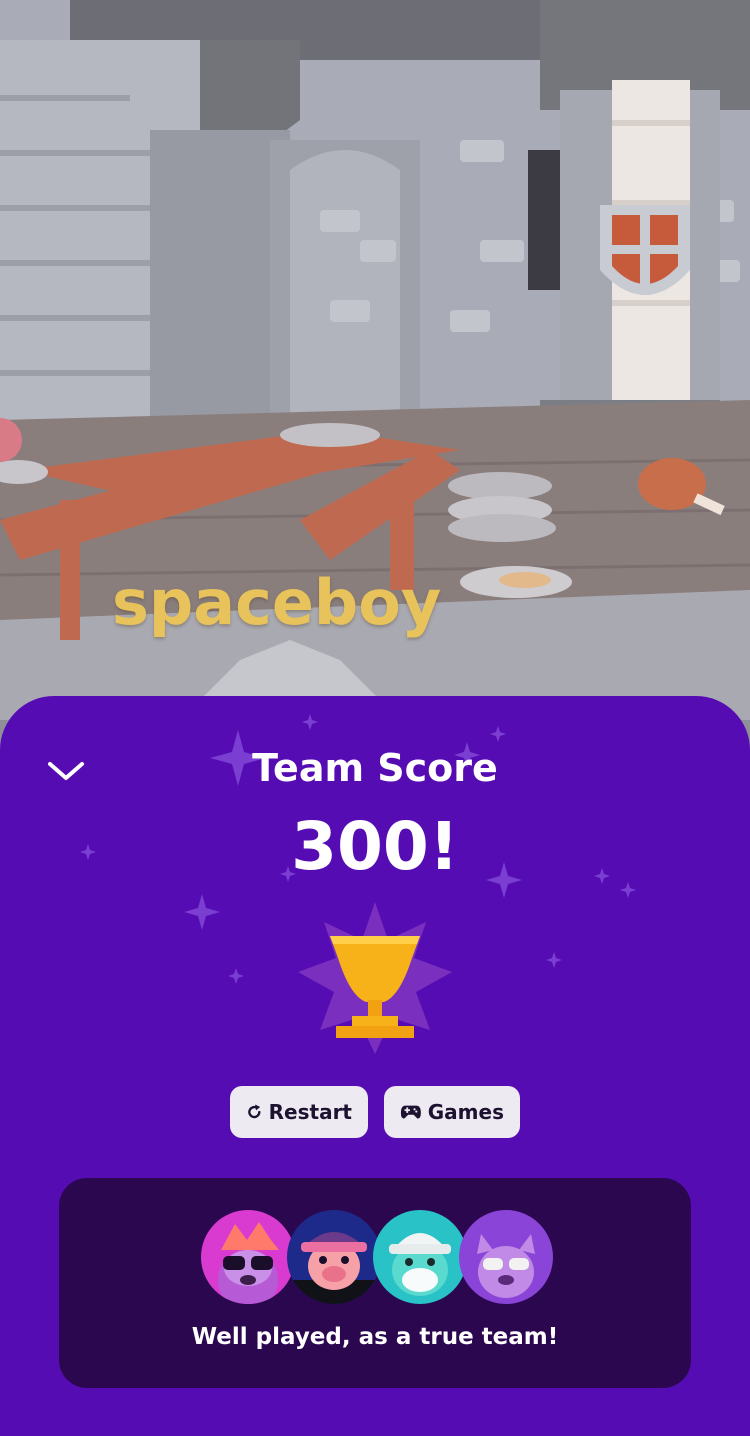 This screenshot has height=1436, width=750. I want to click on team-message: Well played, as a true team!, so click(375, 1337).